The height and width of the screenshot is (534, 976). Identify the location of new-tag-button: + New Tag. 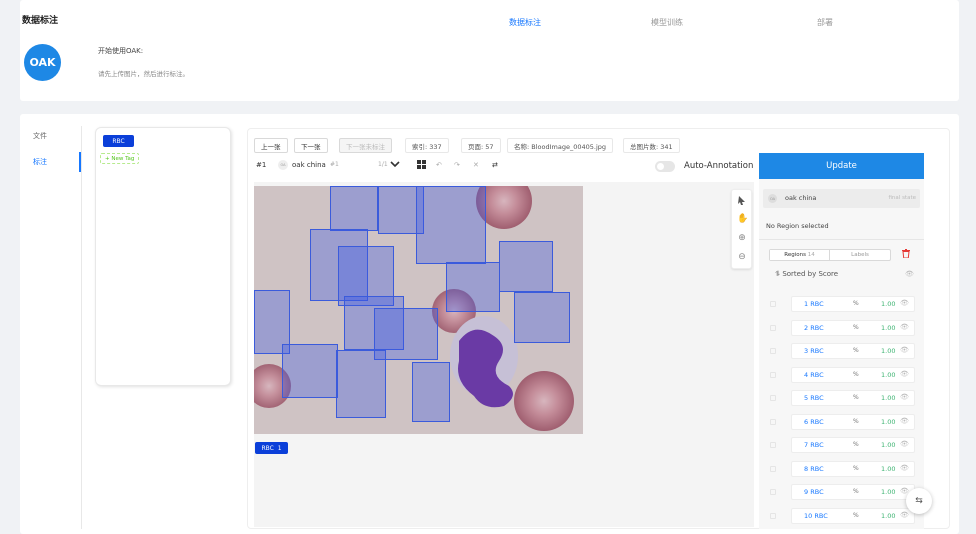
(120, 158).